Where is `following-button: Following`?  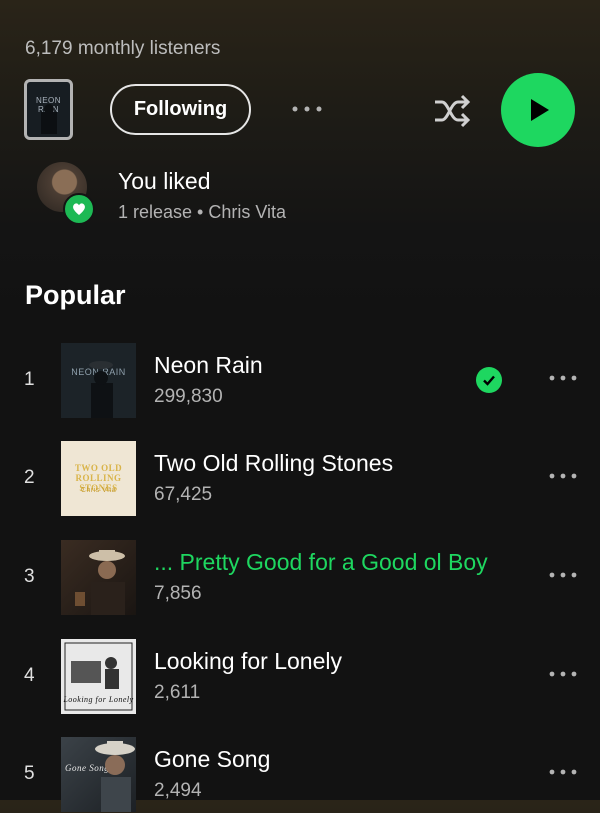 following-button: Following is located at coordinates (180, 109).